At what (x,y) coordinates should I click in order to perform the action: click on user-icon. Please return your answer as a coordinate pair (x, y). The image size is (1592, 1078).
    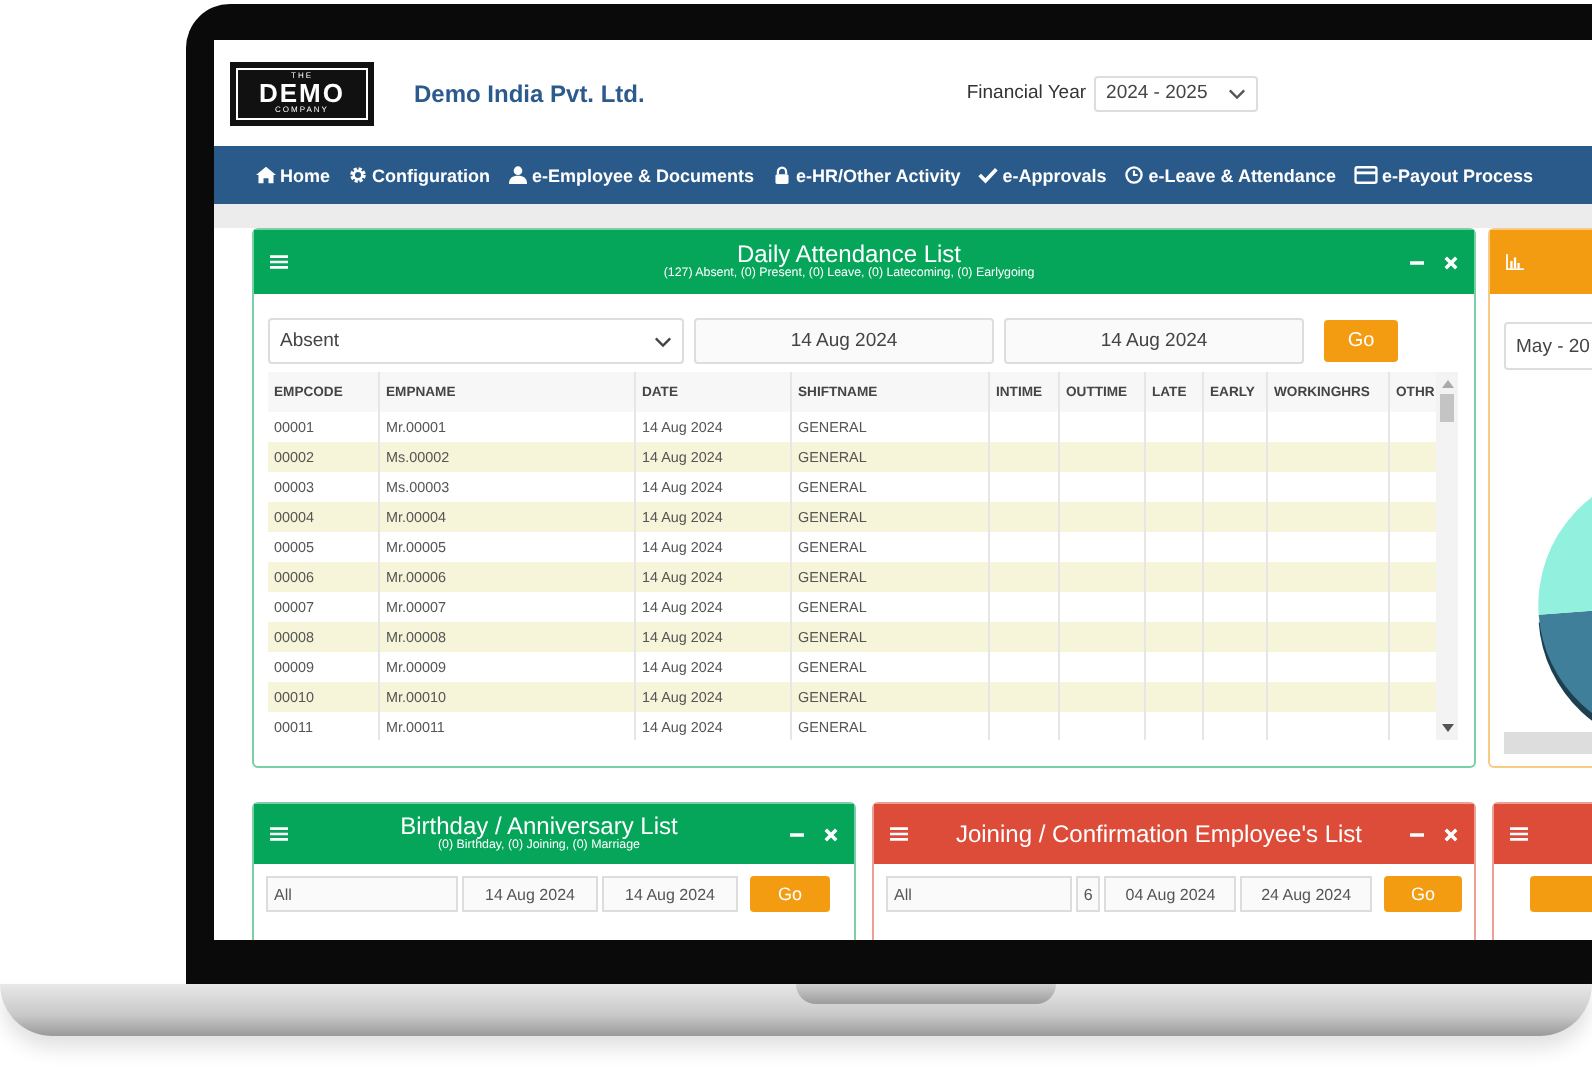
    Looking at the image, I should click on (518, 175).